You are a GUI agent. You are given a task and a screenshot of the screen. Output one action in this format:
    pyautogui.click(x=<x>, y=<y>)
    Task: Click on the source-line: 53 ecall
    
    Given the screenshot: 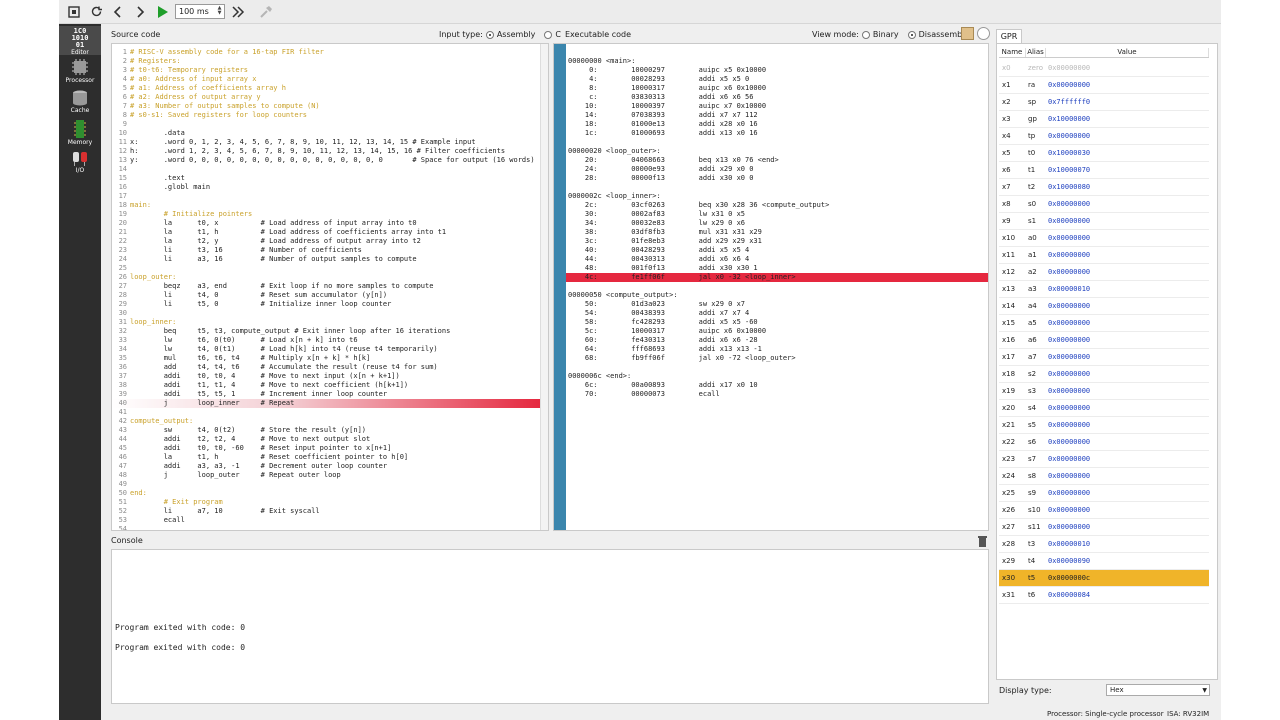 What is the action you would take?
    pyautogui.click(x=326, y=520)
    